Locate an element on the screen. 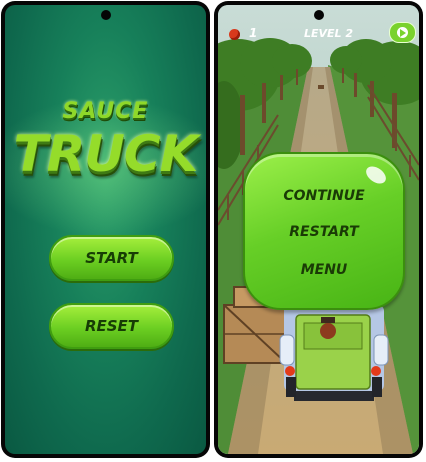 Image resolution: width=426 pixels, height=462 pixels. distant-object is located at coordinates (321, 87).